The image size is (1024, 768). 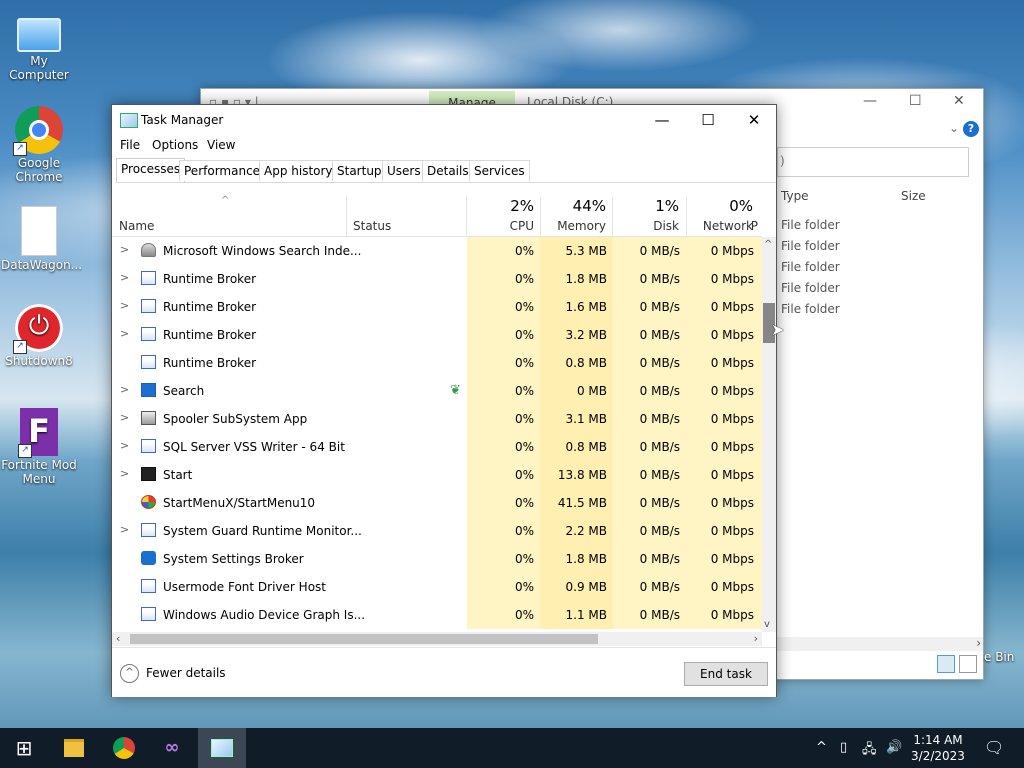 What do you see at coordinates (39, 336) in the screenshot?
I see `desktop-icon-shutdown8: ↗ Shutdown8` at bounding box center [39, 336].